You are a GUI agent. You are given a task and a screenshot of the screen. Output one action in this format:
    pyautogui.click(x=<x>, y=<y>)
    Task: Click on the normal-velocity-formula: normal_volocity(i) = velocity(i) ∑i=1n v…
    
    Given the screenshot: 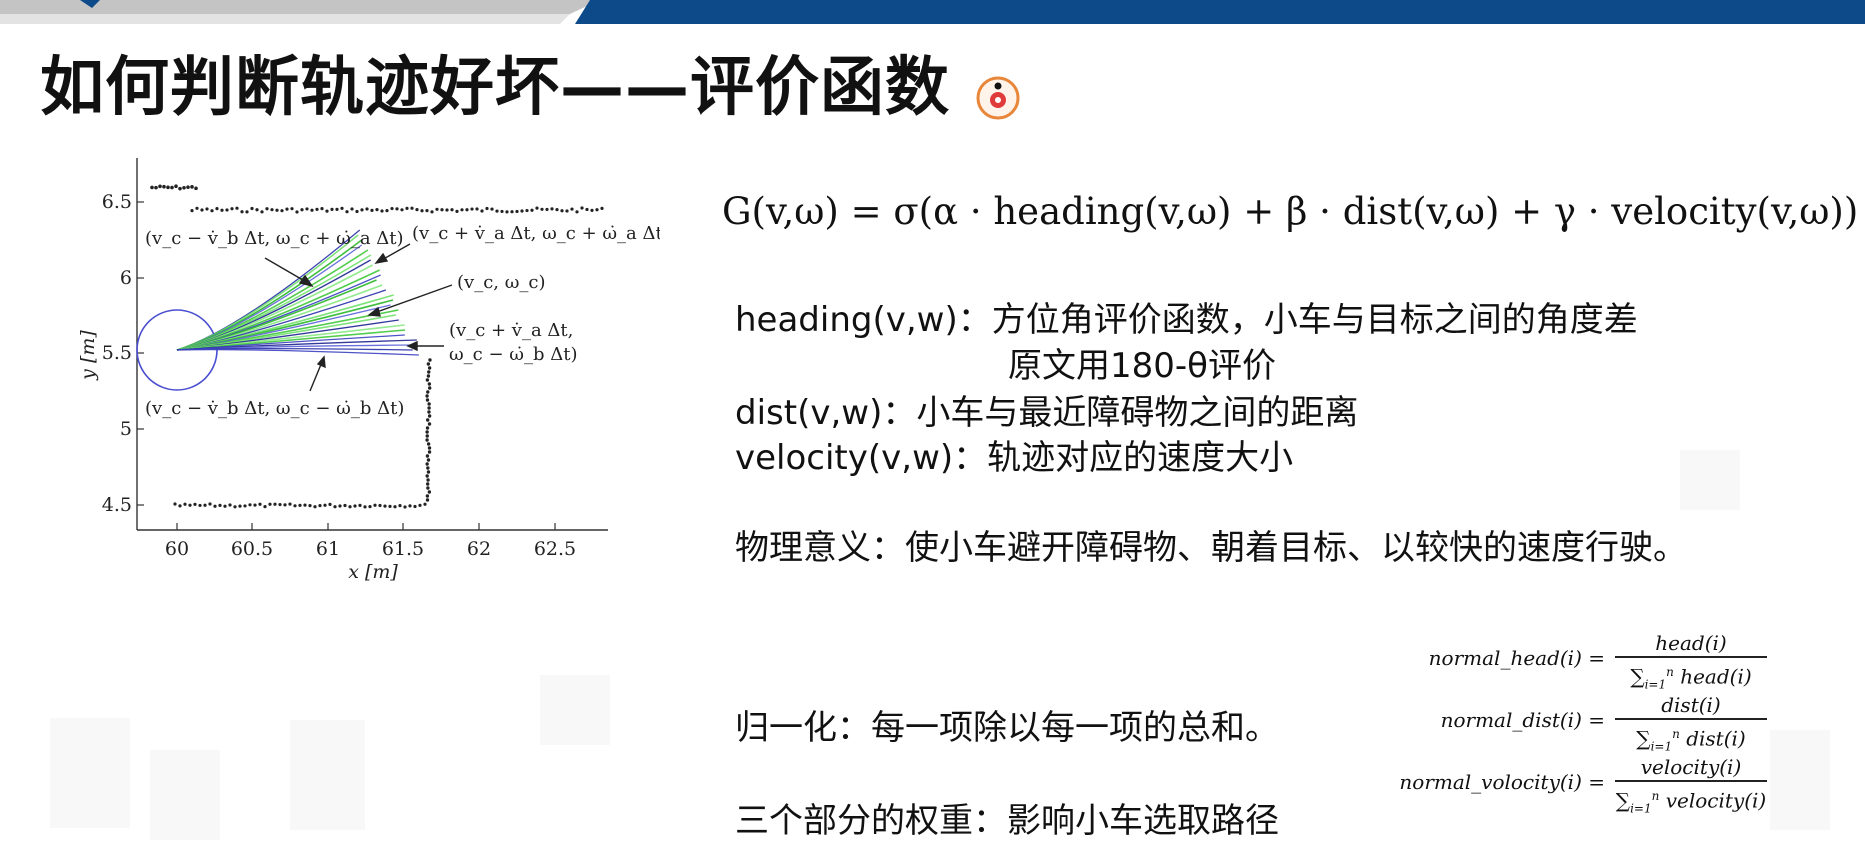 What is the action you would take?
    pyautogui.click(x=1565, y=785)
    